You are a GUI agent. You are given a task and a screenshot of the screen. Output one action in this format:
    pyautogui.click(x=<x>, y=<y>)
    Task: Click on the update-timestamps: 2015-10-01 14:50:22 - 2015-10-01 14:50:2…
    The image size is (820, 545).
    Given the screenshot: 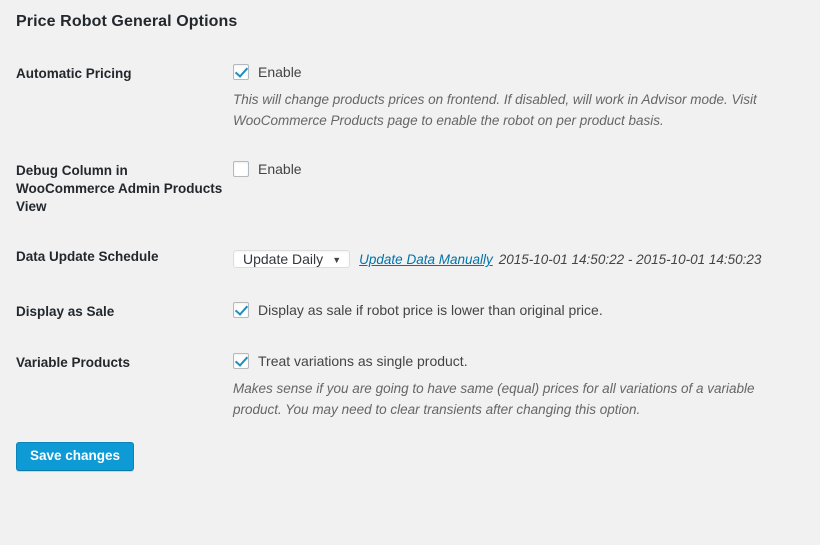 What is the action you would take?
    pyautogui.click(x=630, y=260)
    